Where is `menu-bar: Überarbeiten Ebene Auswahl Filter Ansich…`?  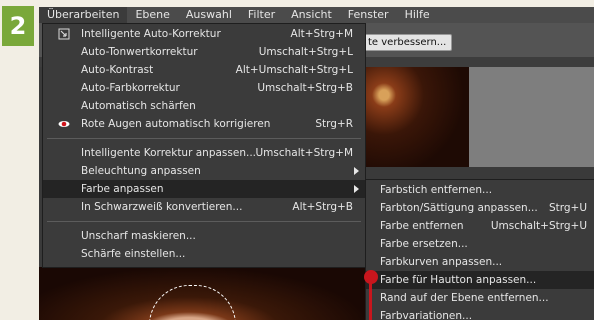 menu-bar: Überarbeiten Ebene Auswahl Filter Ansich… is located at coordinates (316, 15).